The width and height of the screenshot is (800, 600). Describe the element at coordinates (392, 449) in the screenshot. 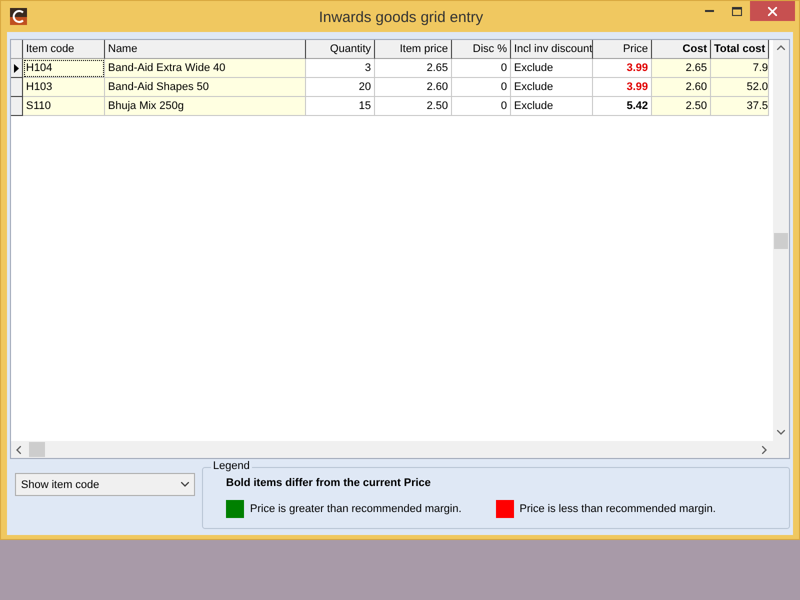

I see `horizontal-scrollbar` at that location.